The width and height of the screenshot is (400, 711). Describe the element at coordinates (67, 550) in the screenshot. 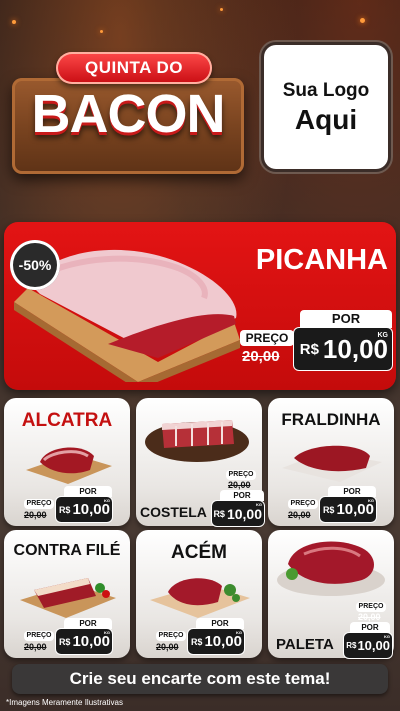

I see `product-title: CONTRA FILÉ` at that location.